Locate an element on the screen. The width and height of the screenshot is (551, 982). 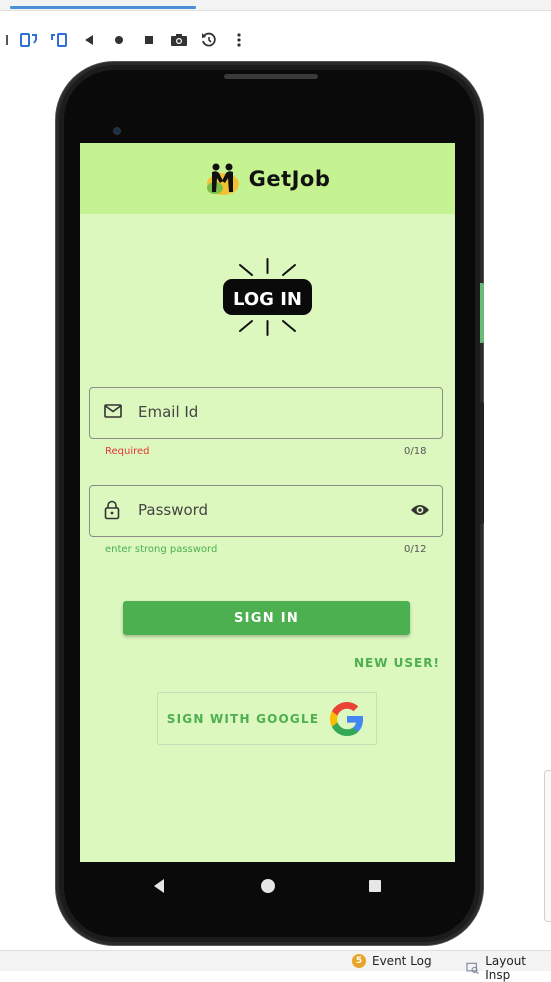
power-icon is located at coordinates (7, 40).